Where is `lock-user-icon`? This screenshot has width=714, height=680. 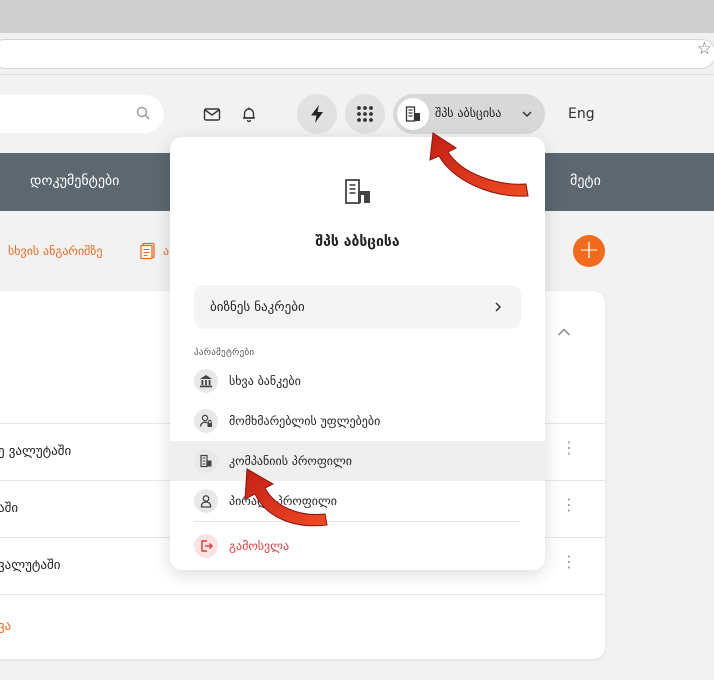
lock-user-icon is located at coordinates (206, 421).